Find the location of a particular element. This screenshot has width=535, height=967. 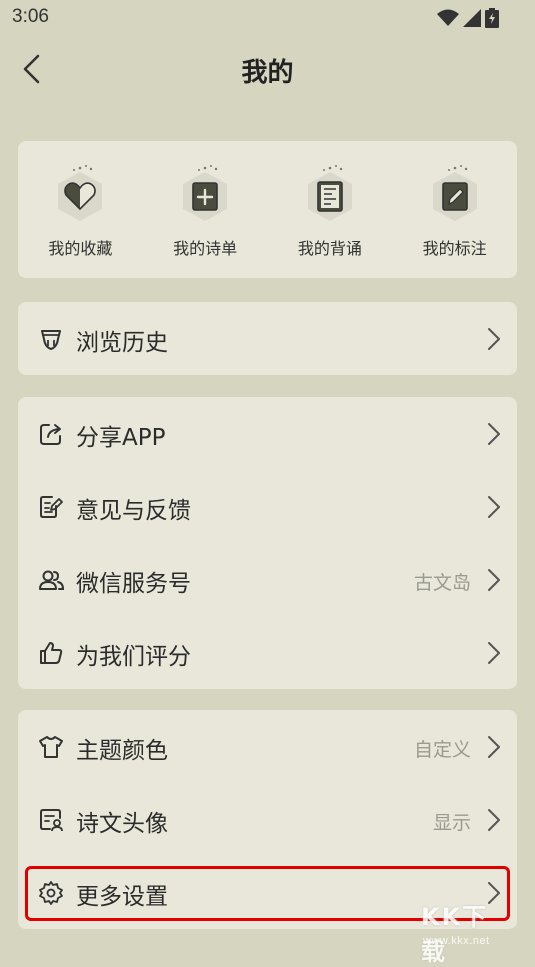

history-label: 浏览历史 is located at coordinates (122, 343).